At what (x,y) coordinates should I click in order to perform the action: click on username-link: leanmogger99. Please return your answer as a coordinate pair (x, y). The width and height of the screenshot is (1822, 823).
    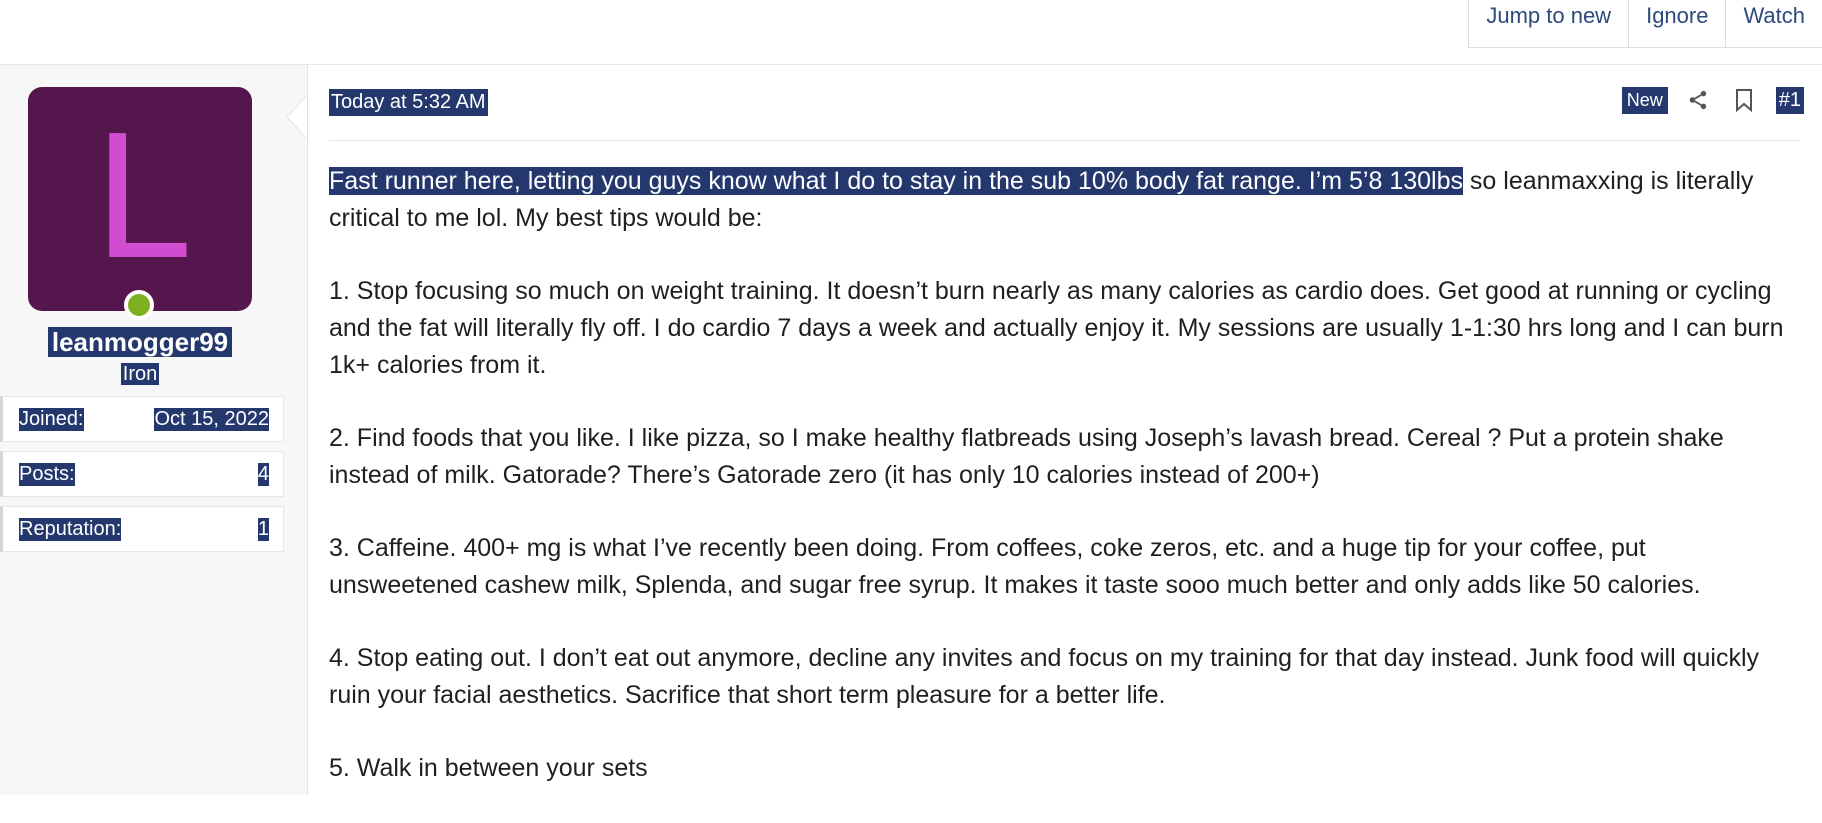
    Looking at the image, I should click on (140, 342).